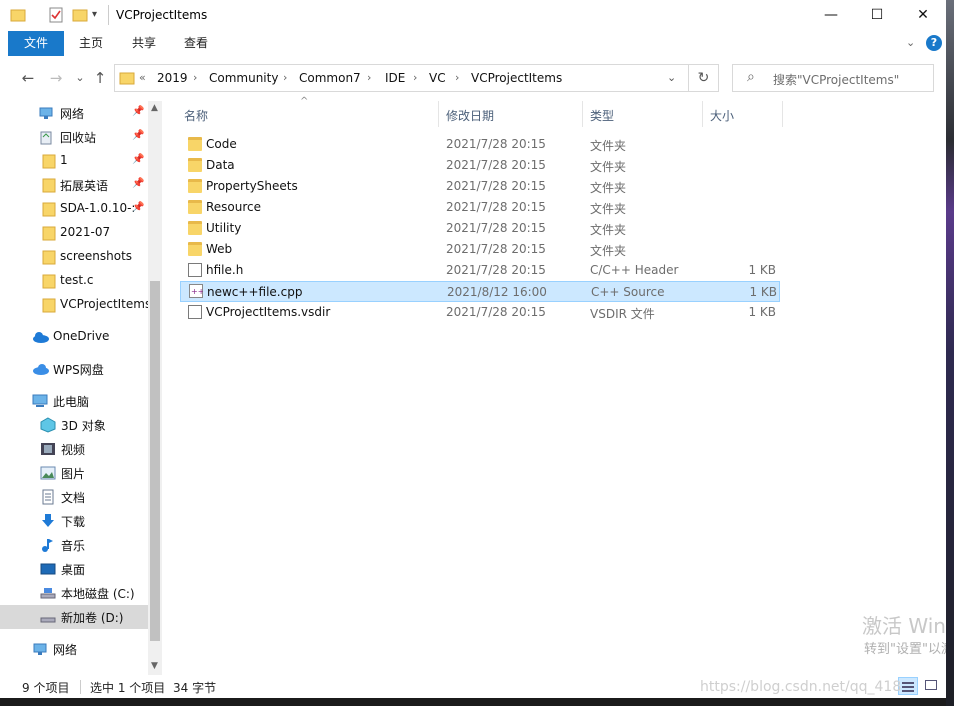  Describe the element at coordinates (74, 617) in the screenshot. I see `sidebar-item-drive-d: 新加卷 (D:)` at that location.